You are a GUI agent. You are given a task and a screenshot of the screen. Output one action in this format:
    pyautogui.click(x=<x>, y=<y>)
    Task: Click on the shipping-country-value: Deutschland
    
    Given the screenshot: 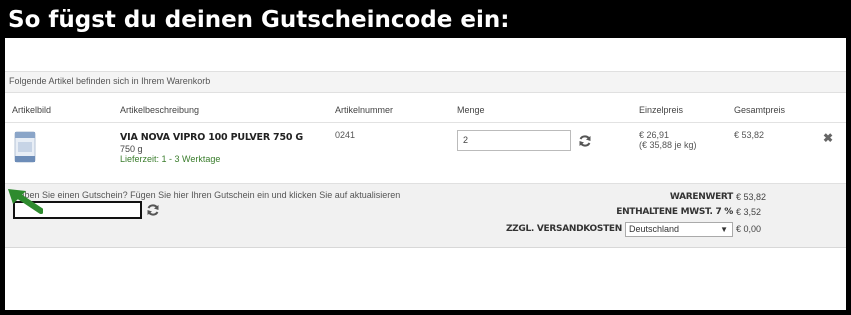 What is the action you would take?
    pyautogui.click(x=654, y=229)
    